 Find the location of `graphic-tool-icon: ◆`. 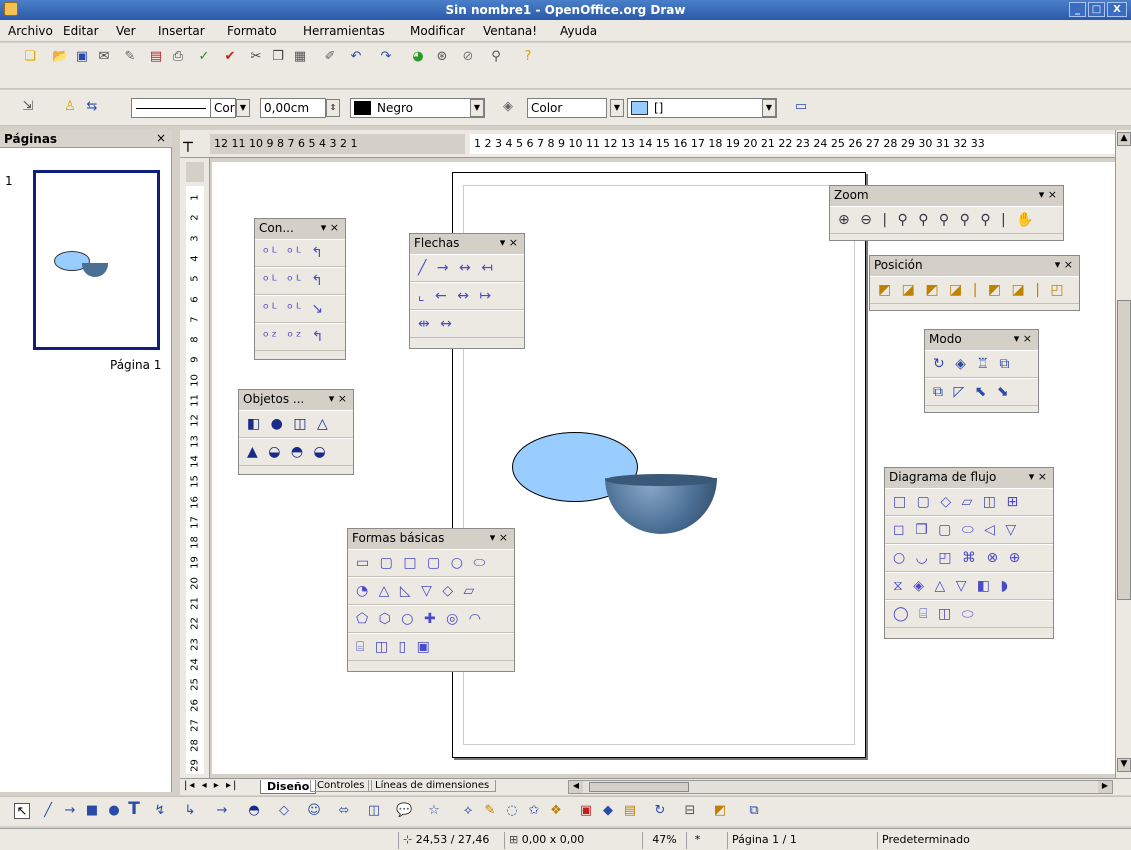

graphic-tool-icon: ◆ is located at coordinates (608, 811).